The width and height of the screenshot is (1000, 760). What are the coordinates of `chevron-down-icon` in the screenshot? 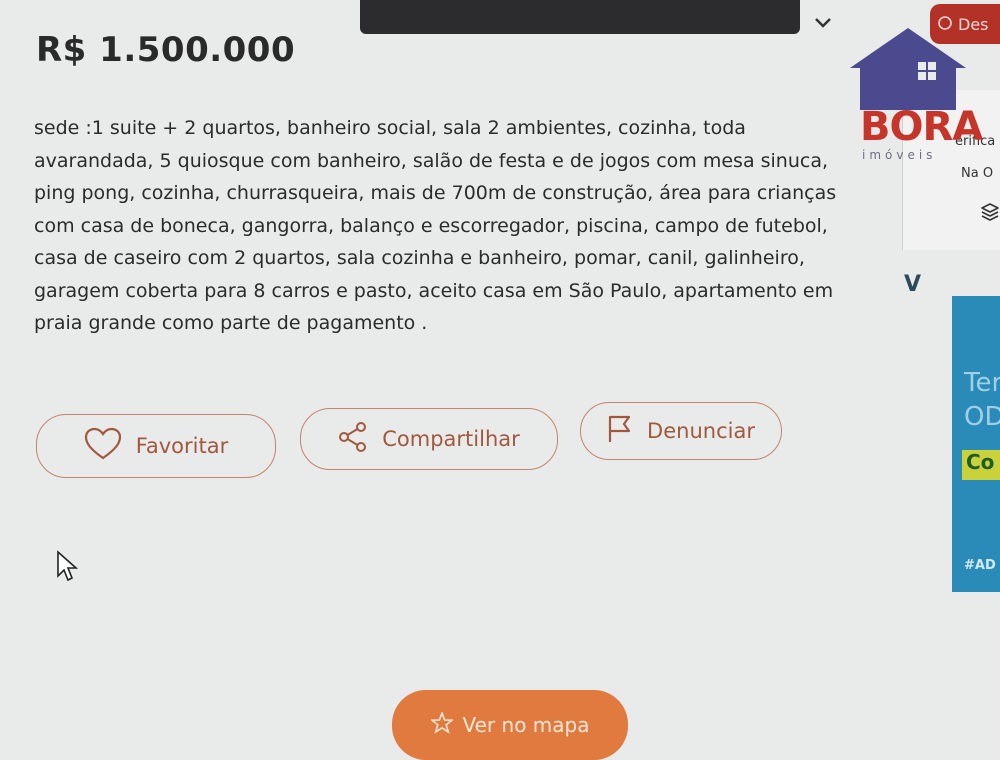 It's located at (823, 22).